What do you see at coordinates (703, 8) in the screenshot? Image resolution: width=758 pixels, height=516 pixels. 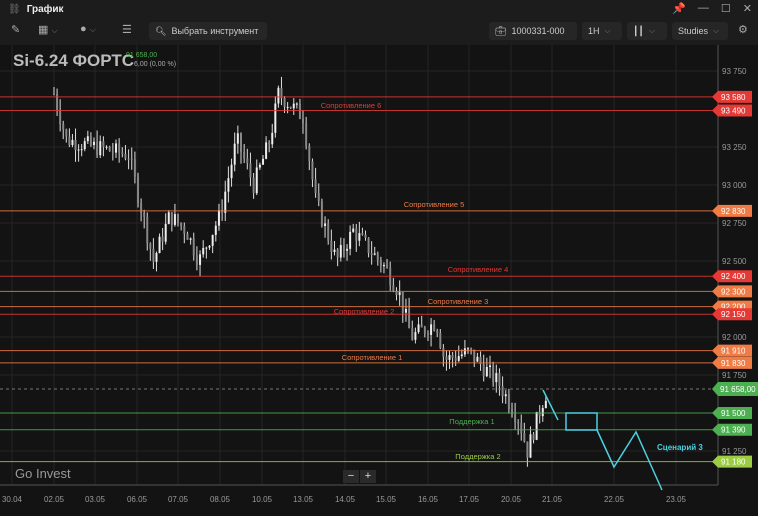 I see `minimize-button: —` at bounding box center [703, 8].